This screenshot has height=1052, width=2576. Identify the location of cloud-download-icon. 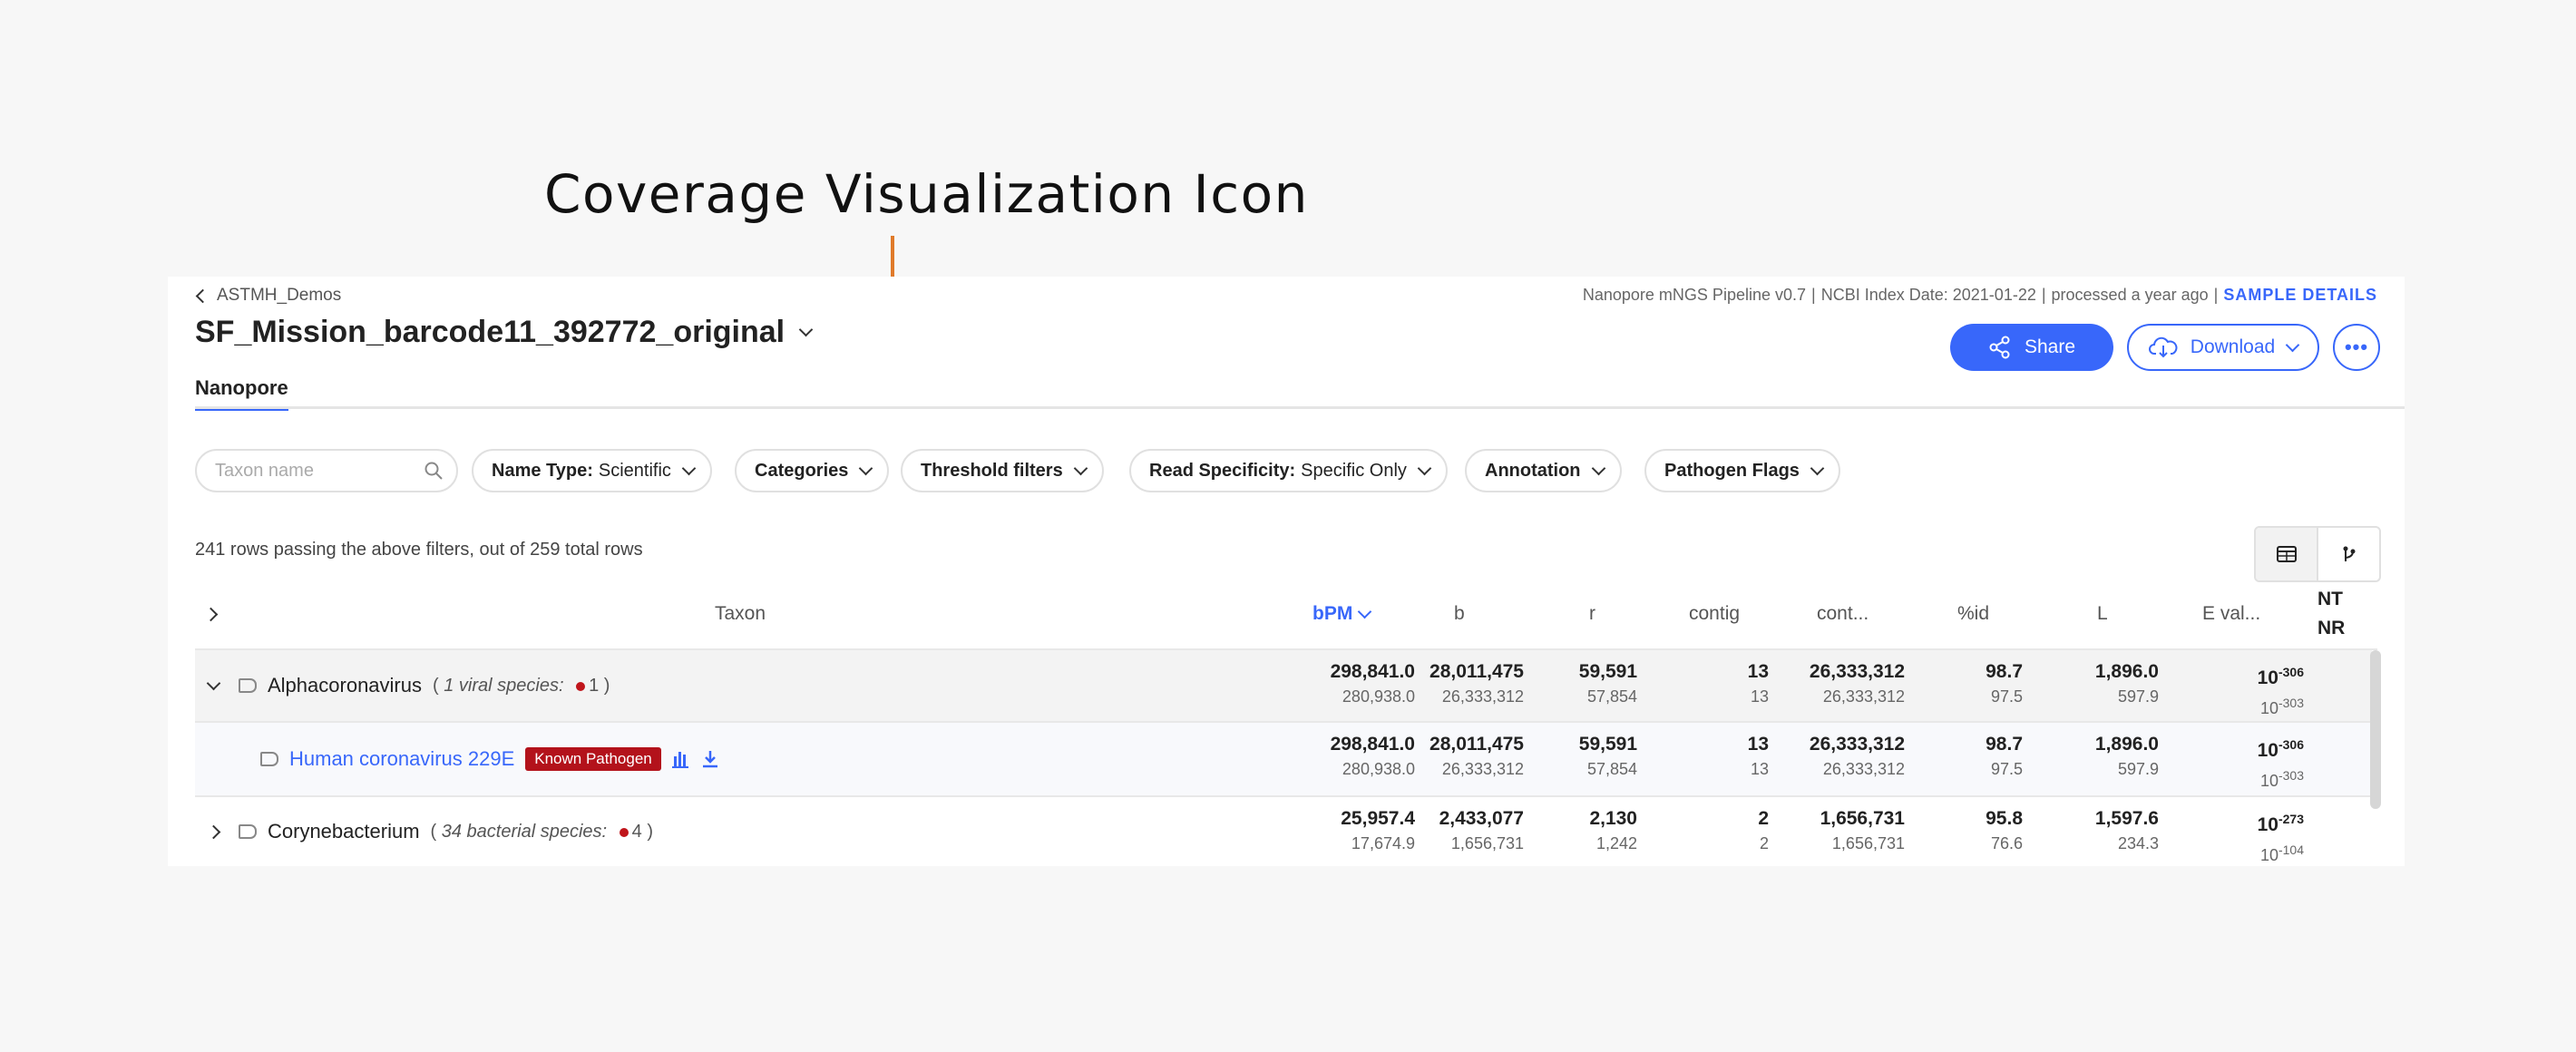
(2163, 347).